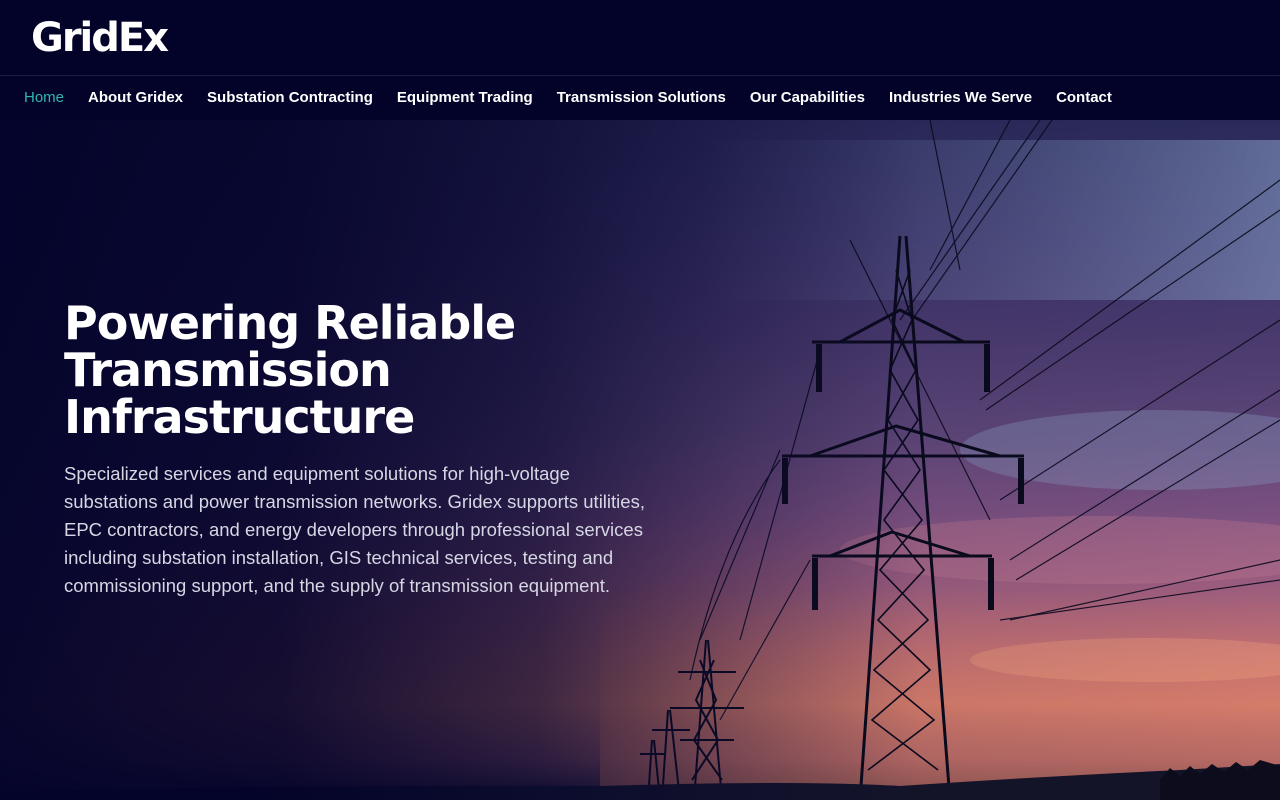 The height and width of the screenshot is (800, 1280). Describe the element at coordinates (135, 98) in the screenshot. I see `nav-item-about-gridex: About Gridex` at that location.